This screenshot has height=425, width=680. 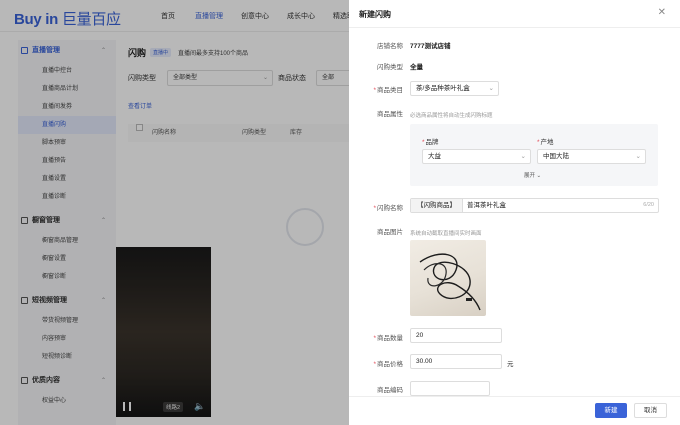 I want to click on price-label-text: 商品价格, so click(x=390, y=364).